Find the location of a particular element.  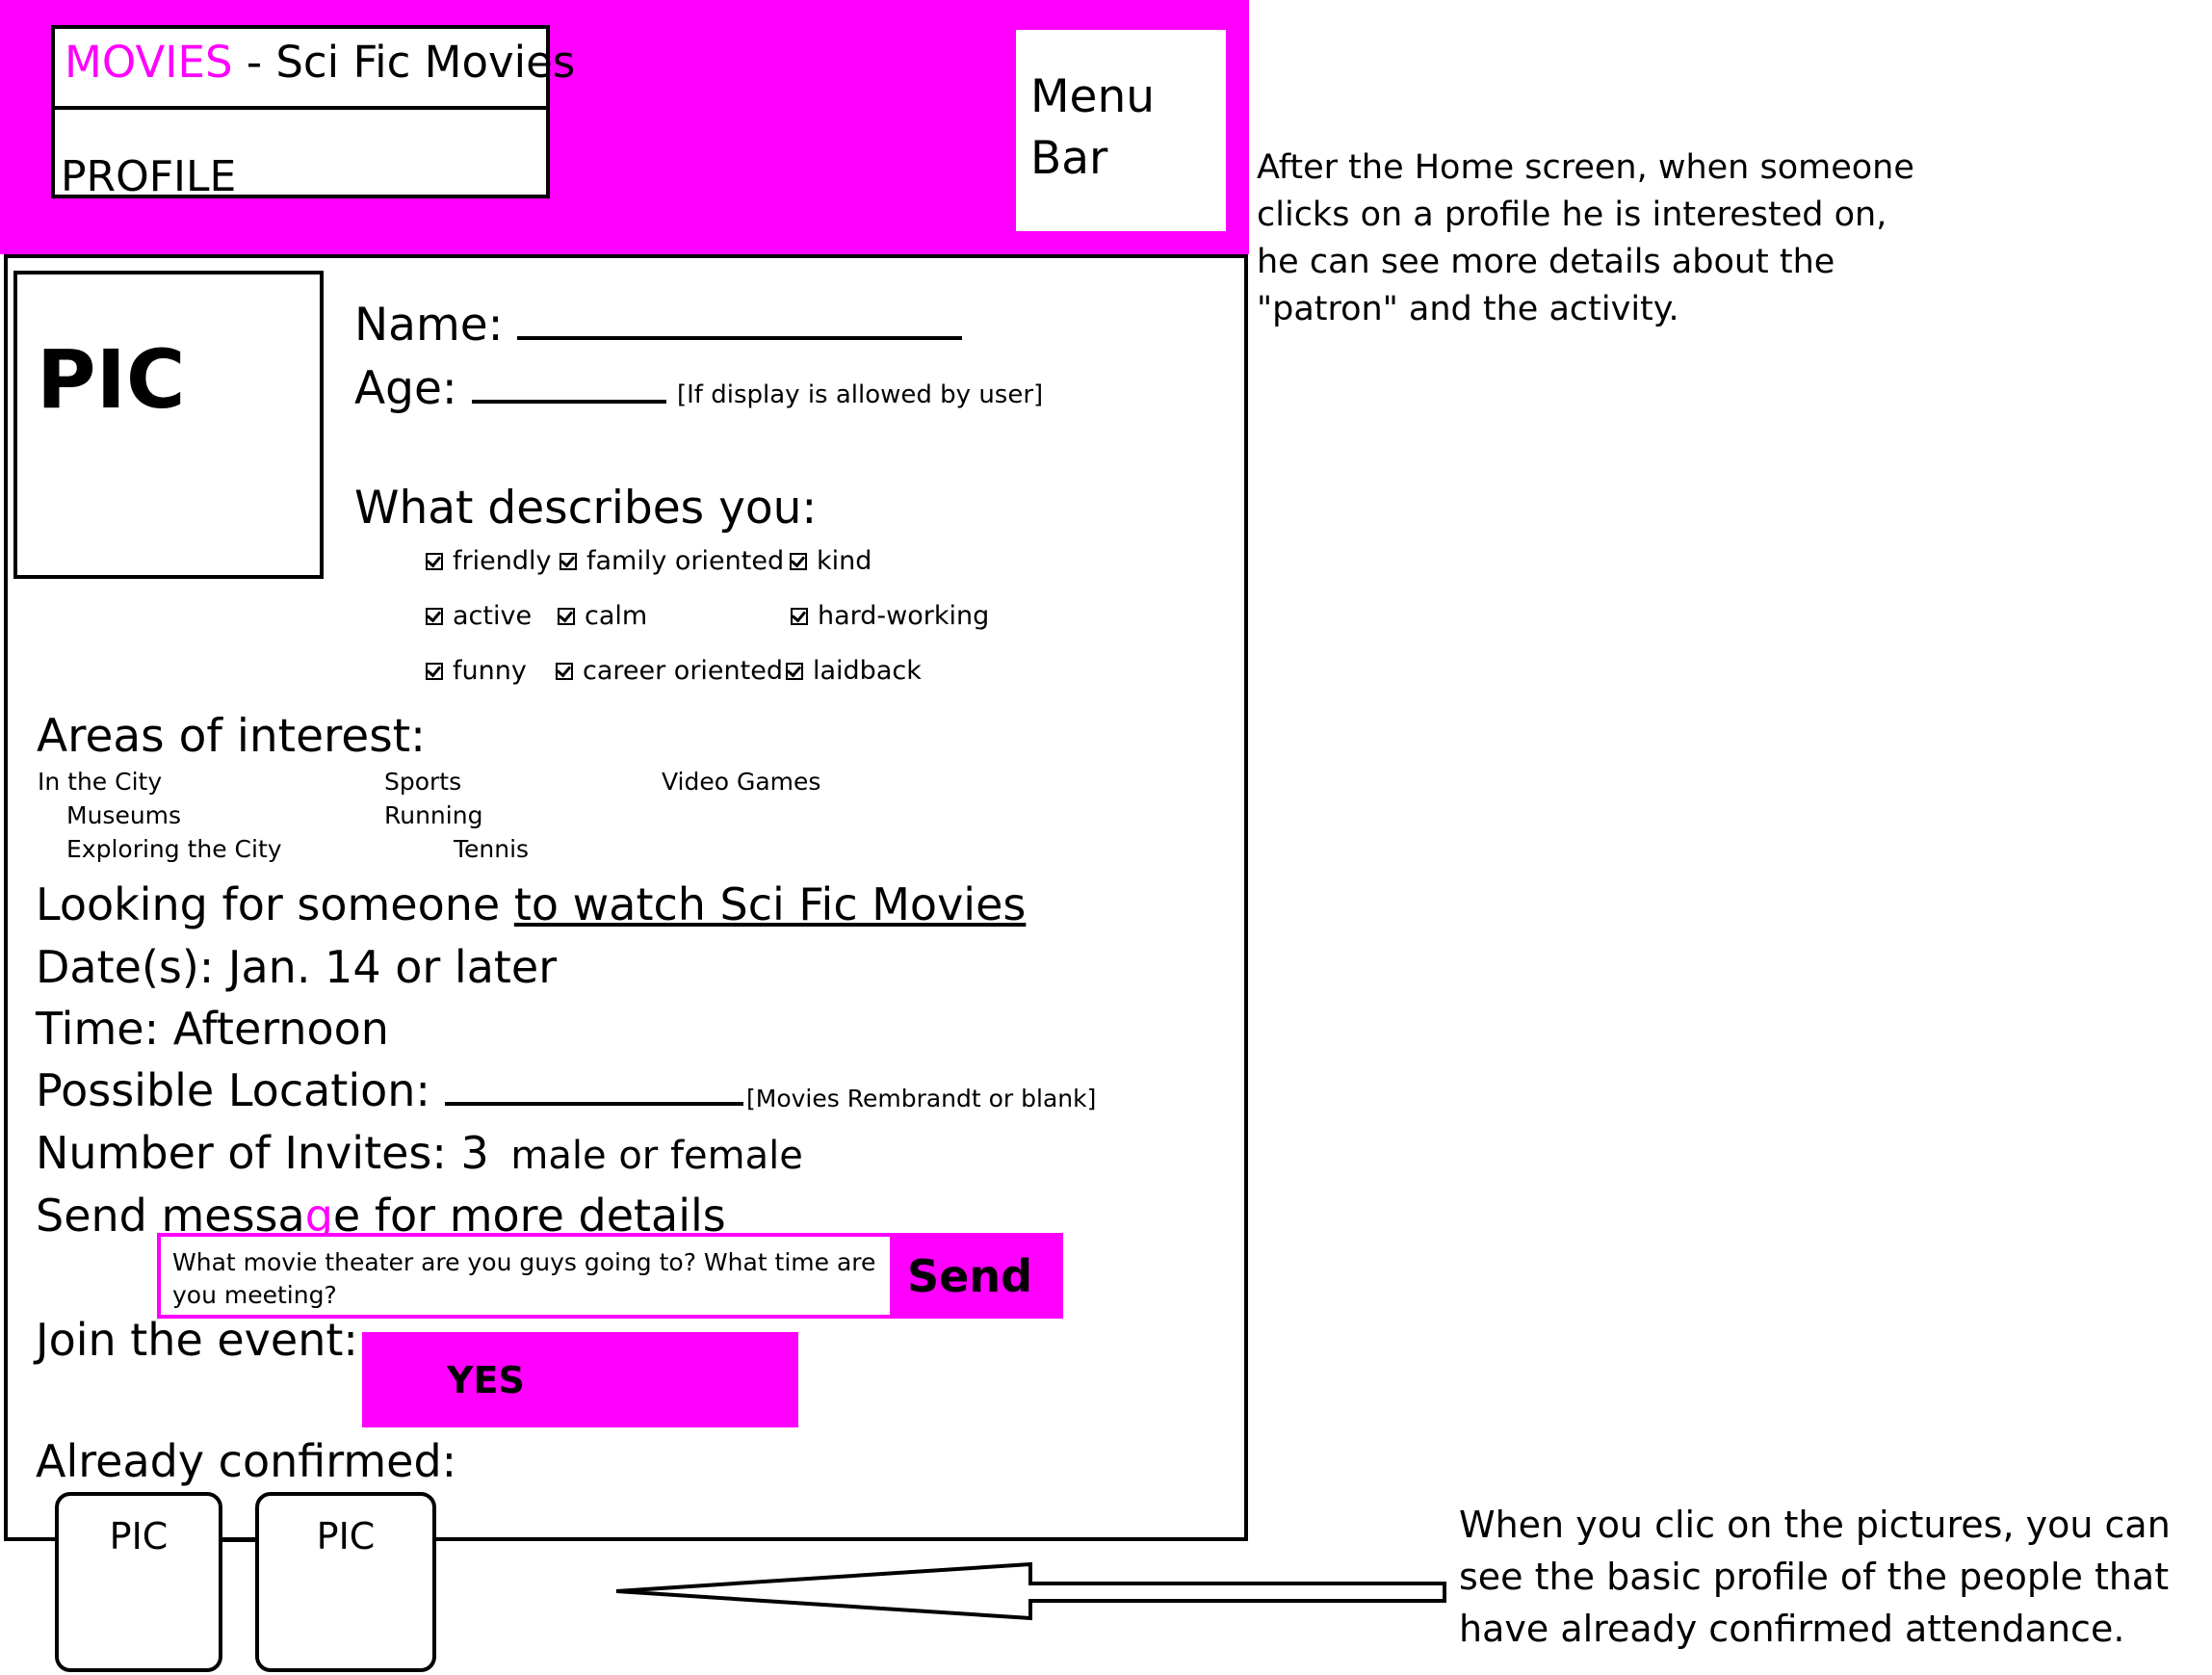

name-row: Name: is located at coordinates (658, 325).